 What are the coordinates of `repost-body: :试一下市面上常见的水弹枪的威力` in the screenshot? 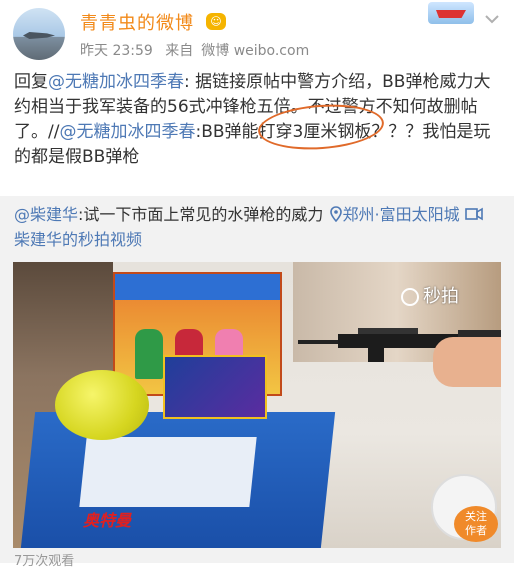 It's located at (201, 214).